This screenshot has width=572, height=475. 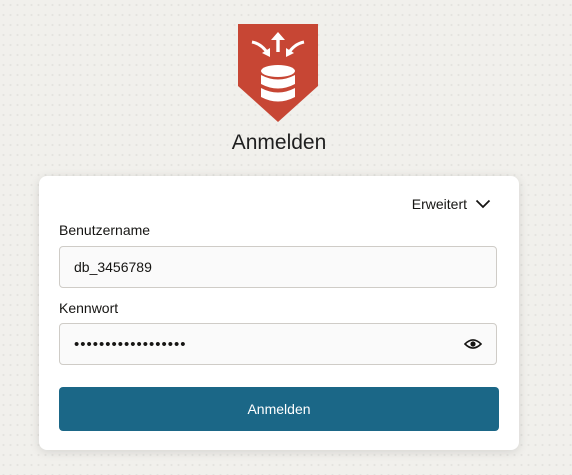 I want to click on username-value: db_3456789, so click(x=113, y=267).